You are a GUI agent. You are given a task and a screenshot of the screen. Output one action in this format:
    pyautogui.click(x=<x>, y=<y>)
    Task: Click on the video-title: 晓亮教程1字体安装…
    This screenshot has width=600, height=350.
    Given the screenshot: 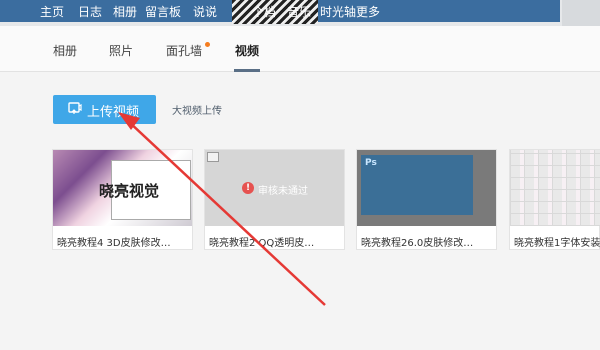 What is the action you would take?
    pyautogui.click(x=557, y=243)
    